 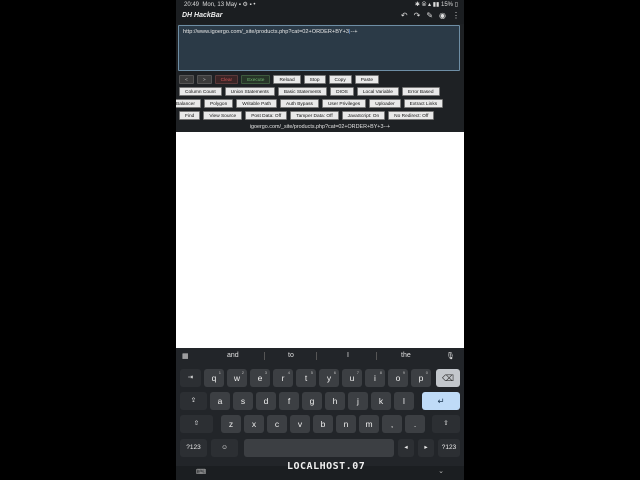 What do you see at coordinates (223, 115) in the screenshot?
I see `view-source-button: View Source` at bounding box center [223, 115].